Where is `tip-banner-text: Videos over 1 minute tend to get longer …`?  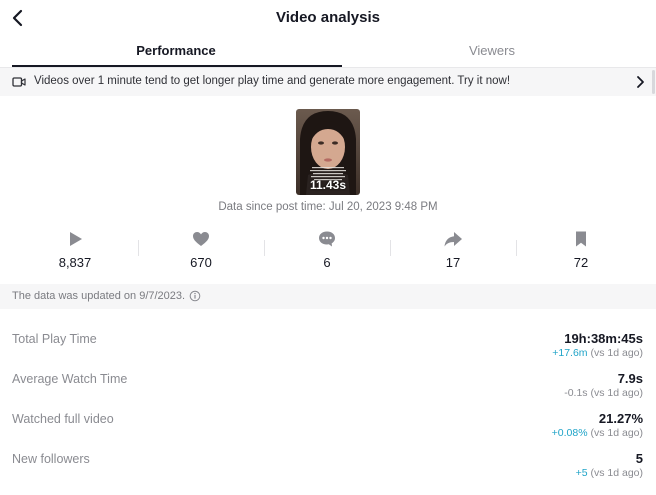 tip-banner-text: Videos over 1 minute tend to get longer … is located at coordinates (272, 81).